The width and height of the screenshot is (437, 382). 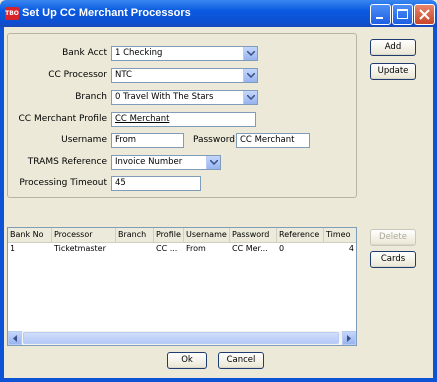 What do you see at coordinates (393, 237) in the screenshot?
I see `delete-button: Delete` at bounding box center [393, 237].